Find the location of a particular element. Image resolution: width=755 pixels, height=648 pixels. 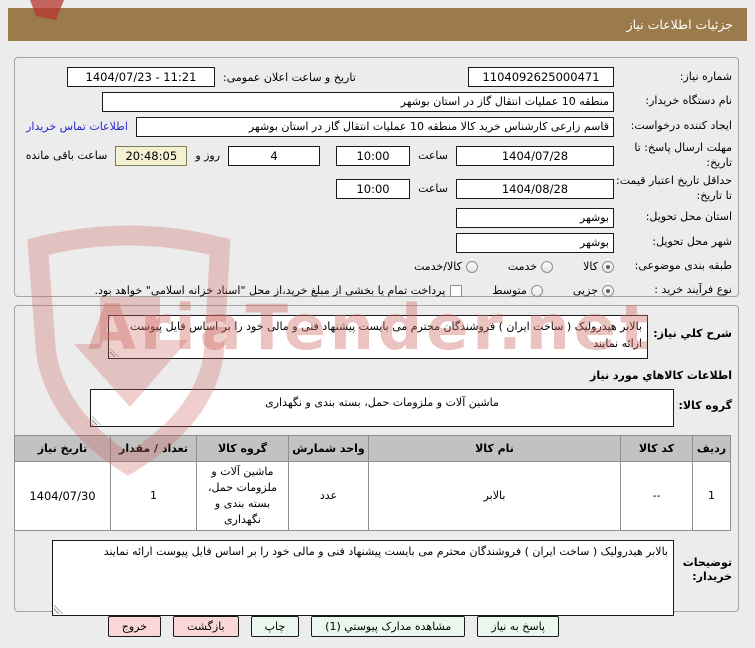

remaining-days-label: روز و is located at coordinates (208, 155).